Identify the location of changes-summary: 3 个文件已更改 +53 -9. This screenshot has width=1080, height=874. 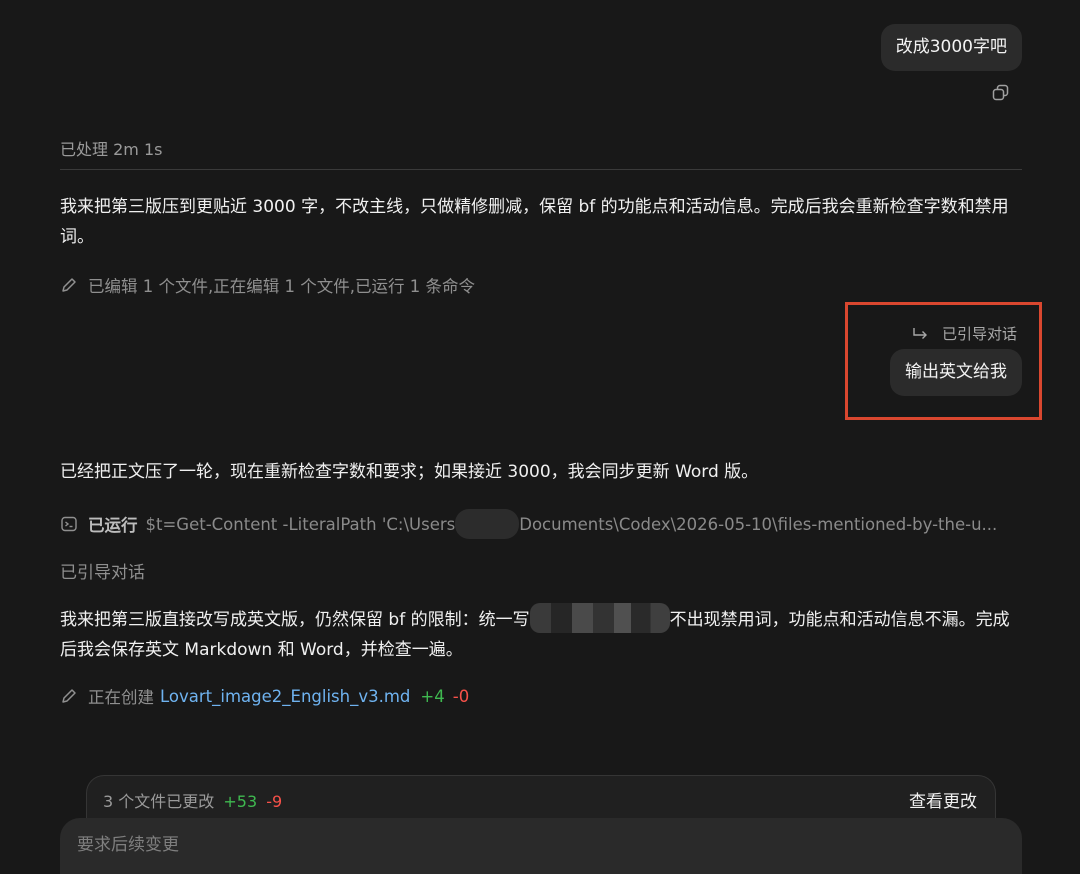
(192, 800).